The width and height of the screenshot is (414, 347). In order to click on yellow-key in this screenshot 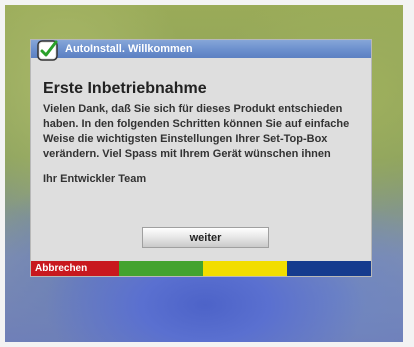, I will do `click(245, 268)`.